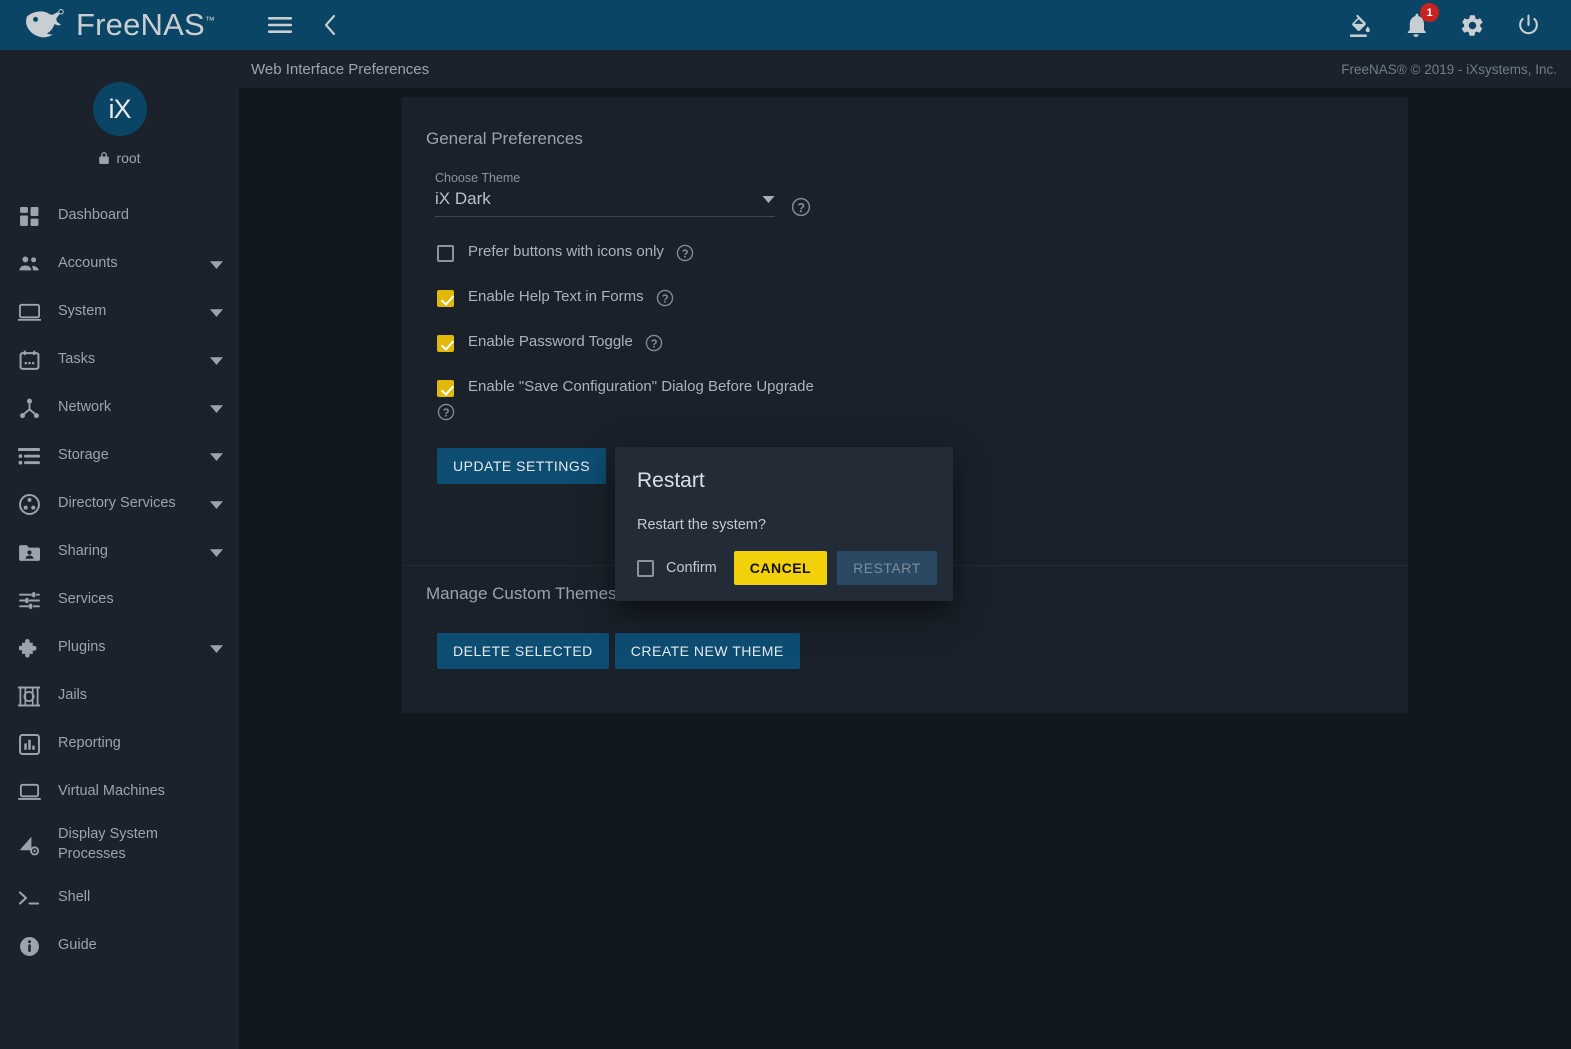 The height and width of the screenshot is (1049, 1571). I want to click on info-circle-icon, so click(29, 946).